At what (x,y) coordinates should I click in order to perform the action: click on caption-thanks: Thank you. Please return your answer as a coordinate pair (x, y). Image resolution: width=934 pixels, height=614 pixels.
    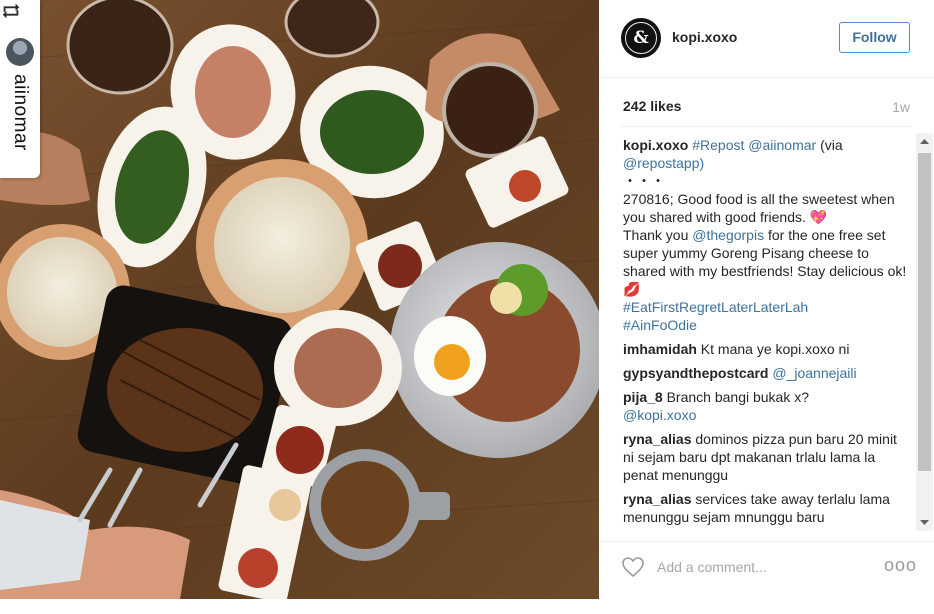
    Looking at the image, I should click on (656, 235).